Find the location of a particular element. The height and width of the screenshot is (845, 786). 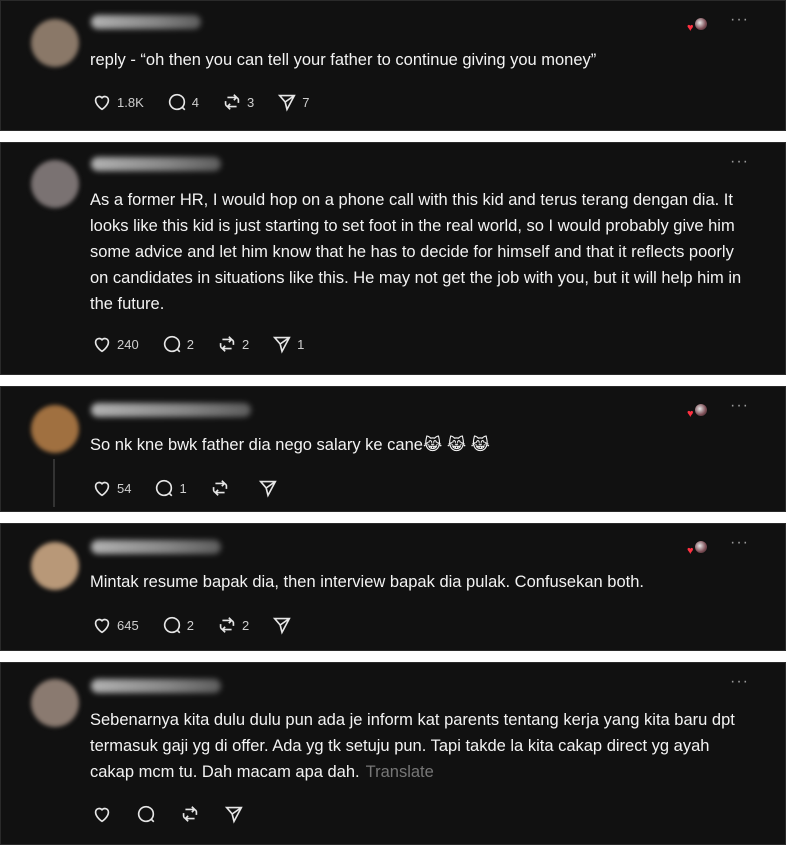

like-count: 240 is located at coordinates (128, 344).